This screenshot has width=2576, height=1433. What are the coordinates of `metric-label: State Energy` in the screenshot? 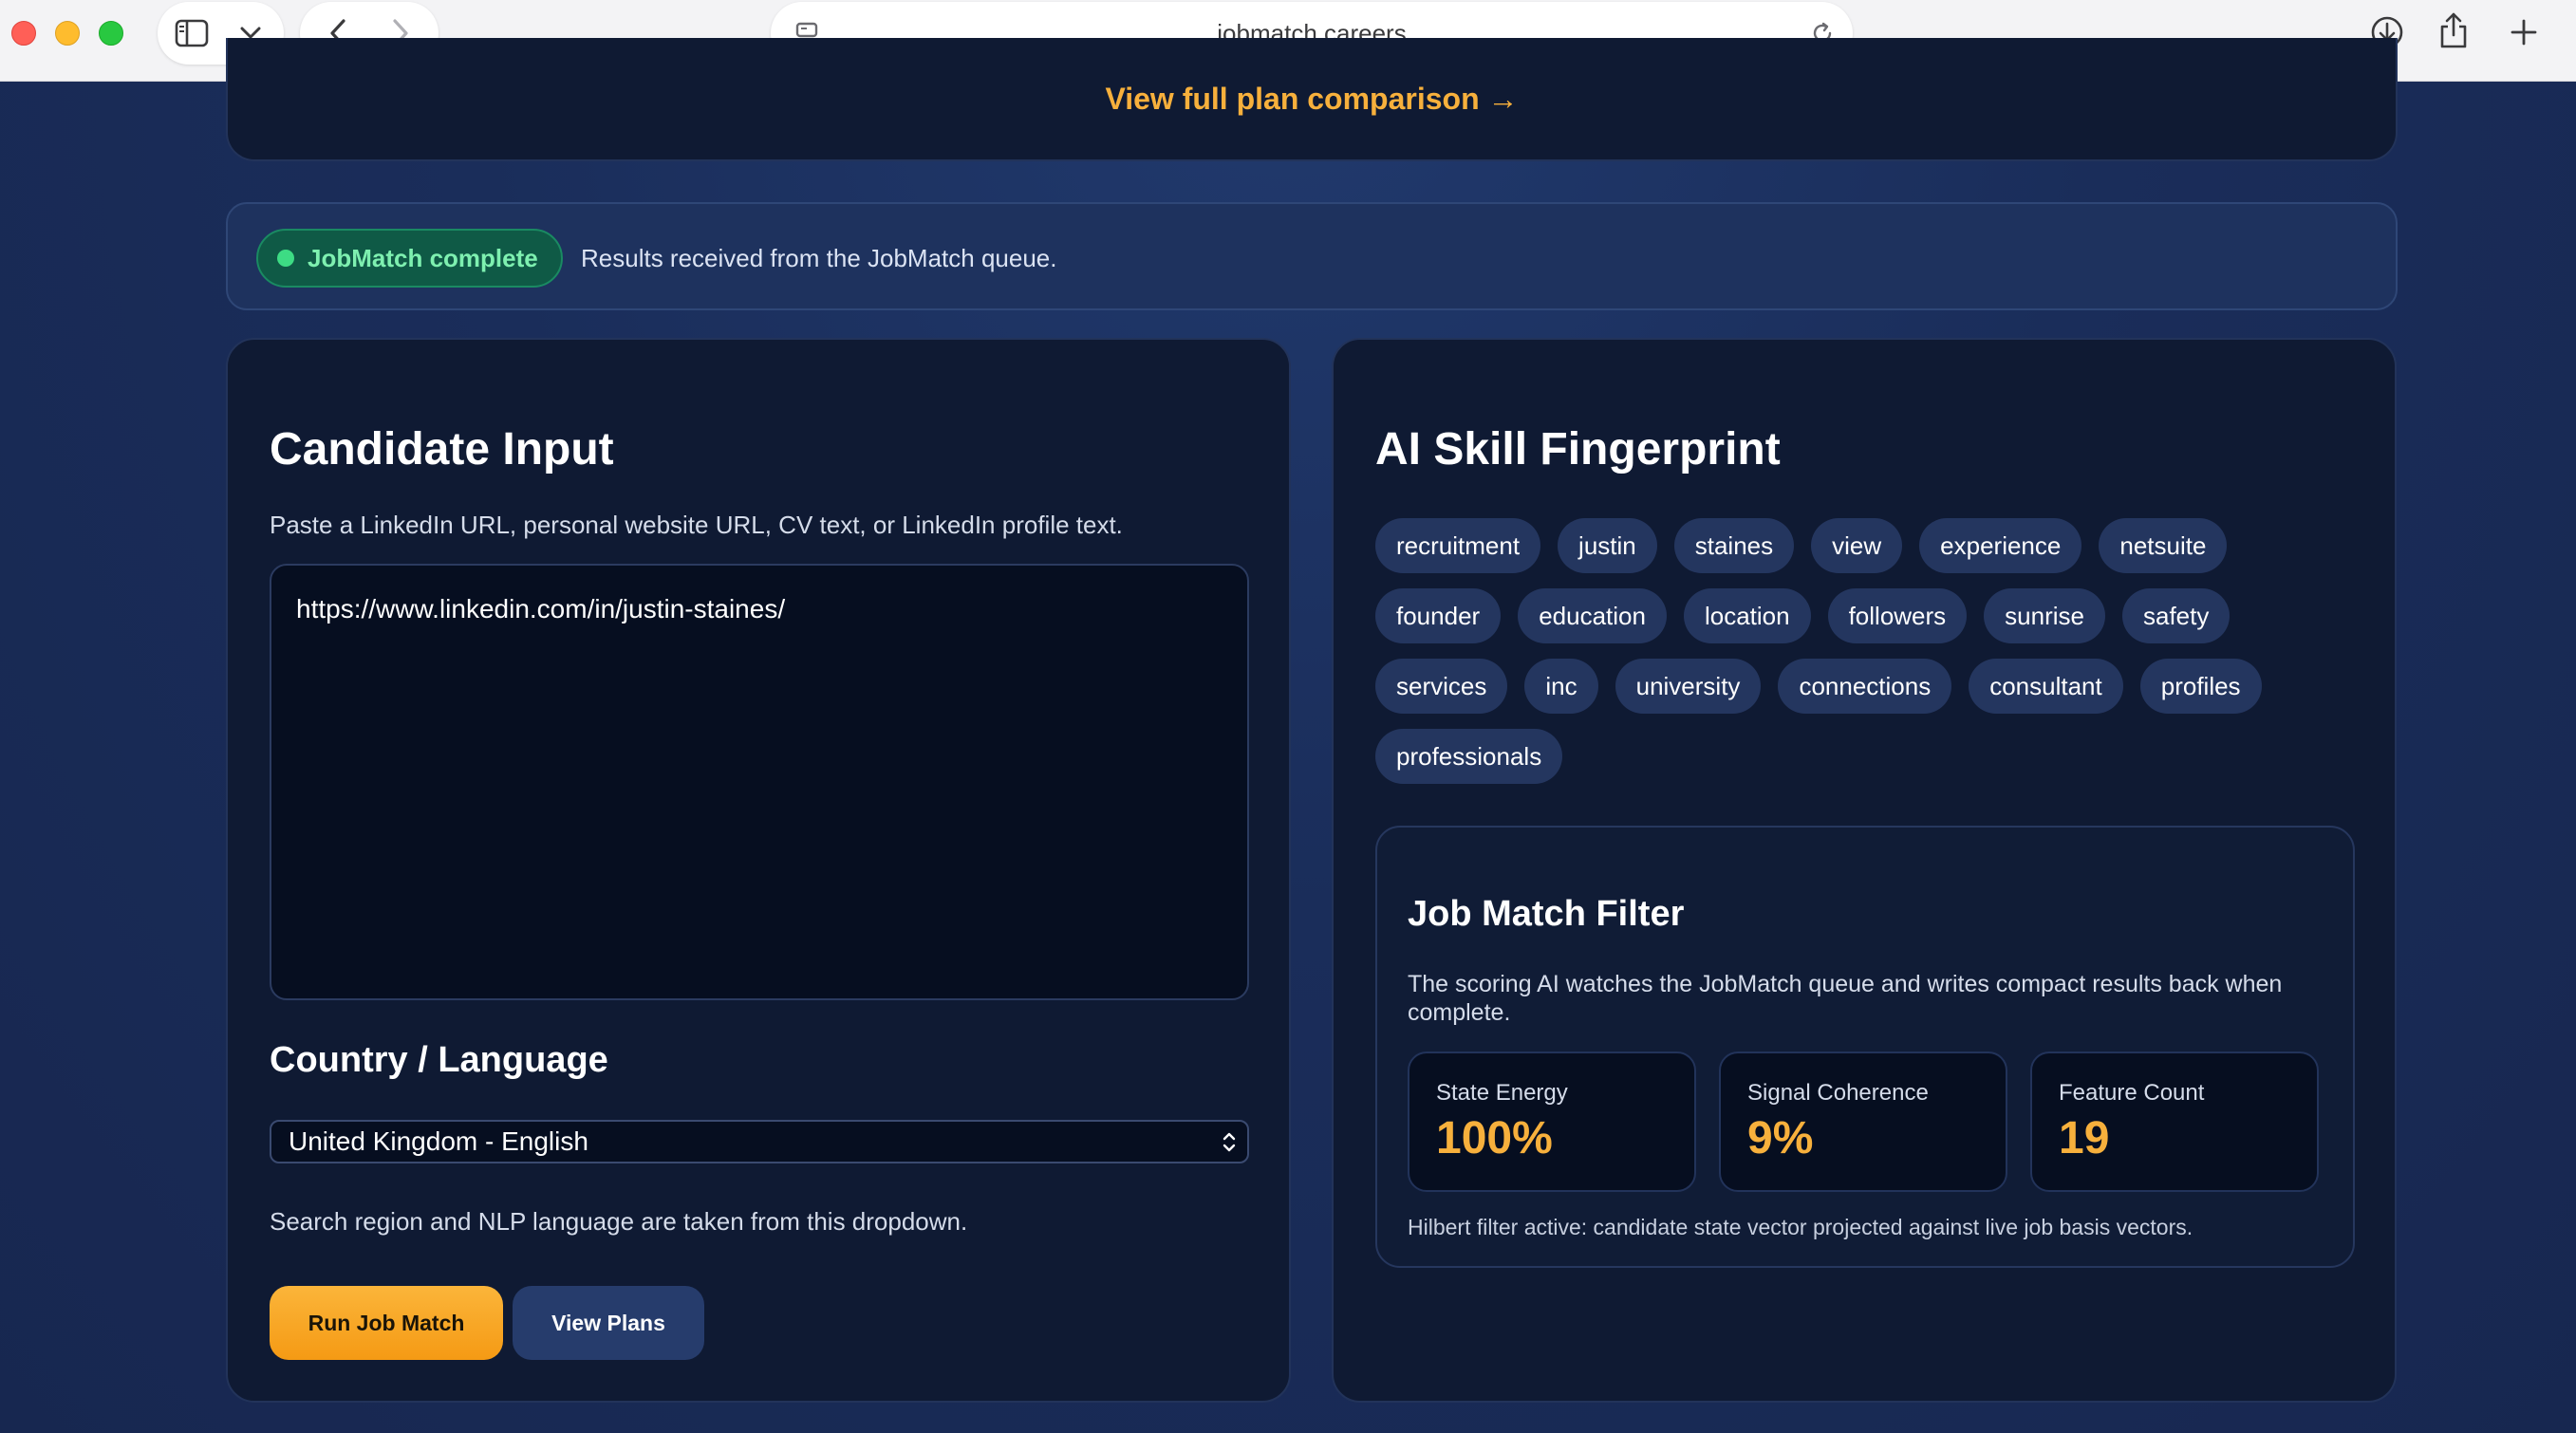 It's located at (1502, 1093).